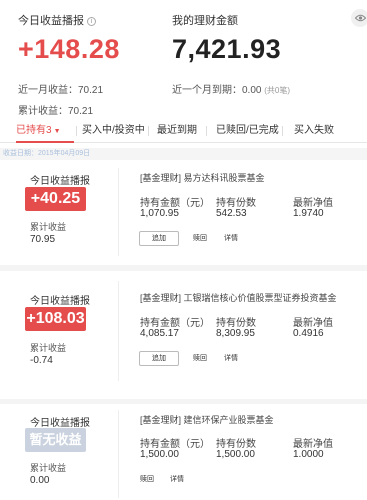 This screenshot has width=367, height=500. I want to click on today-income-label: 今日收益播报 i, so click(69, 20).